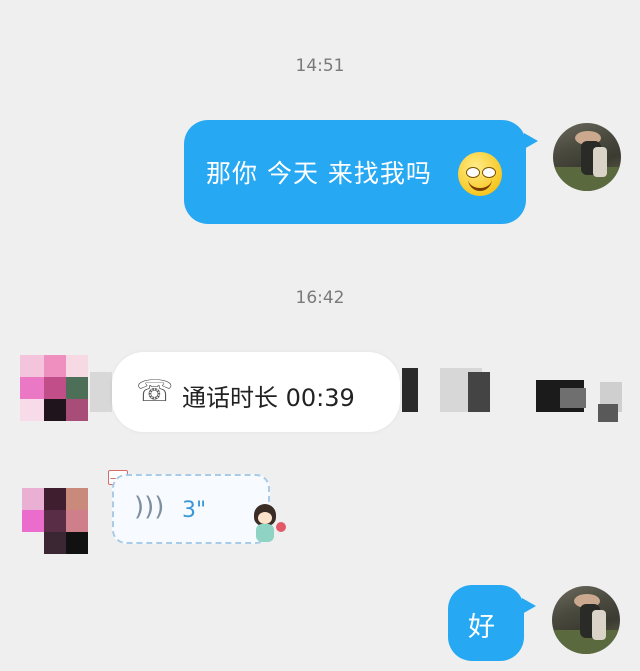  Describe the element at coordinates (149, 507) in the screenshot. I see `voice-waves-icon: )))` at that location.